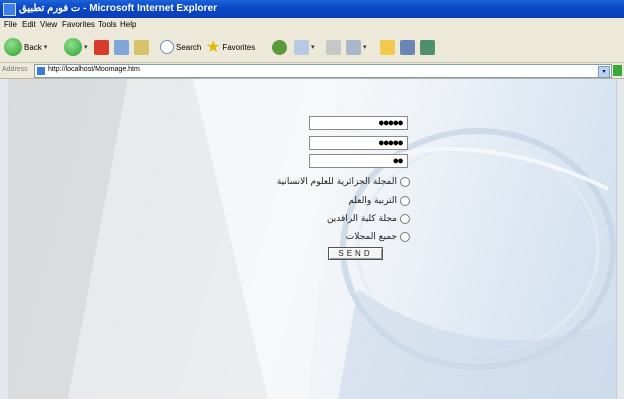  I want to click on journal-option: المجلة الجزائرية للعلوم الانسانية, so click(343, 182).